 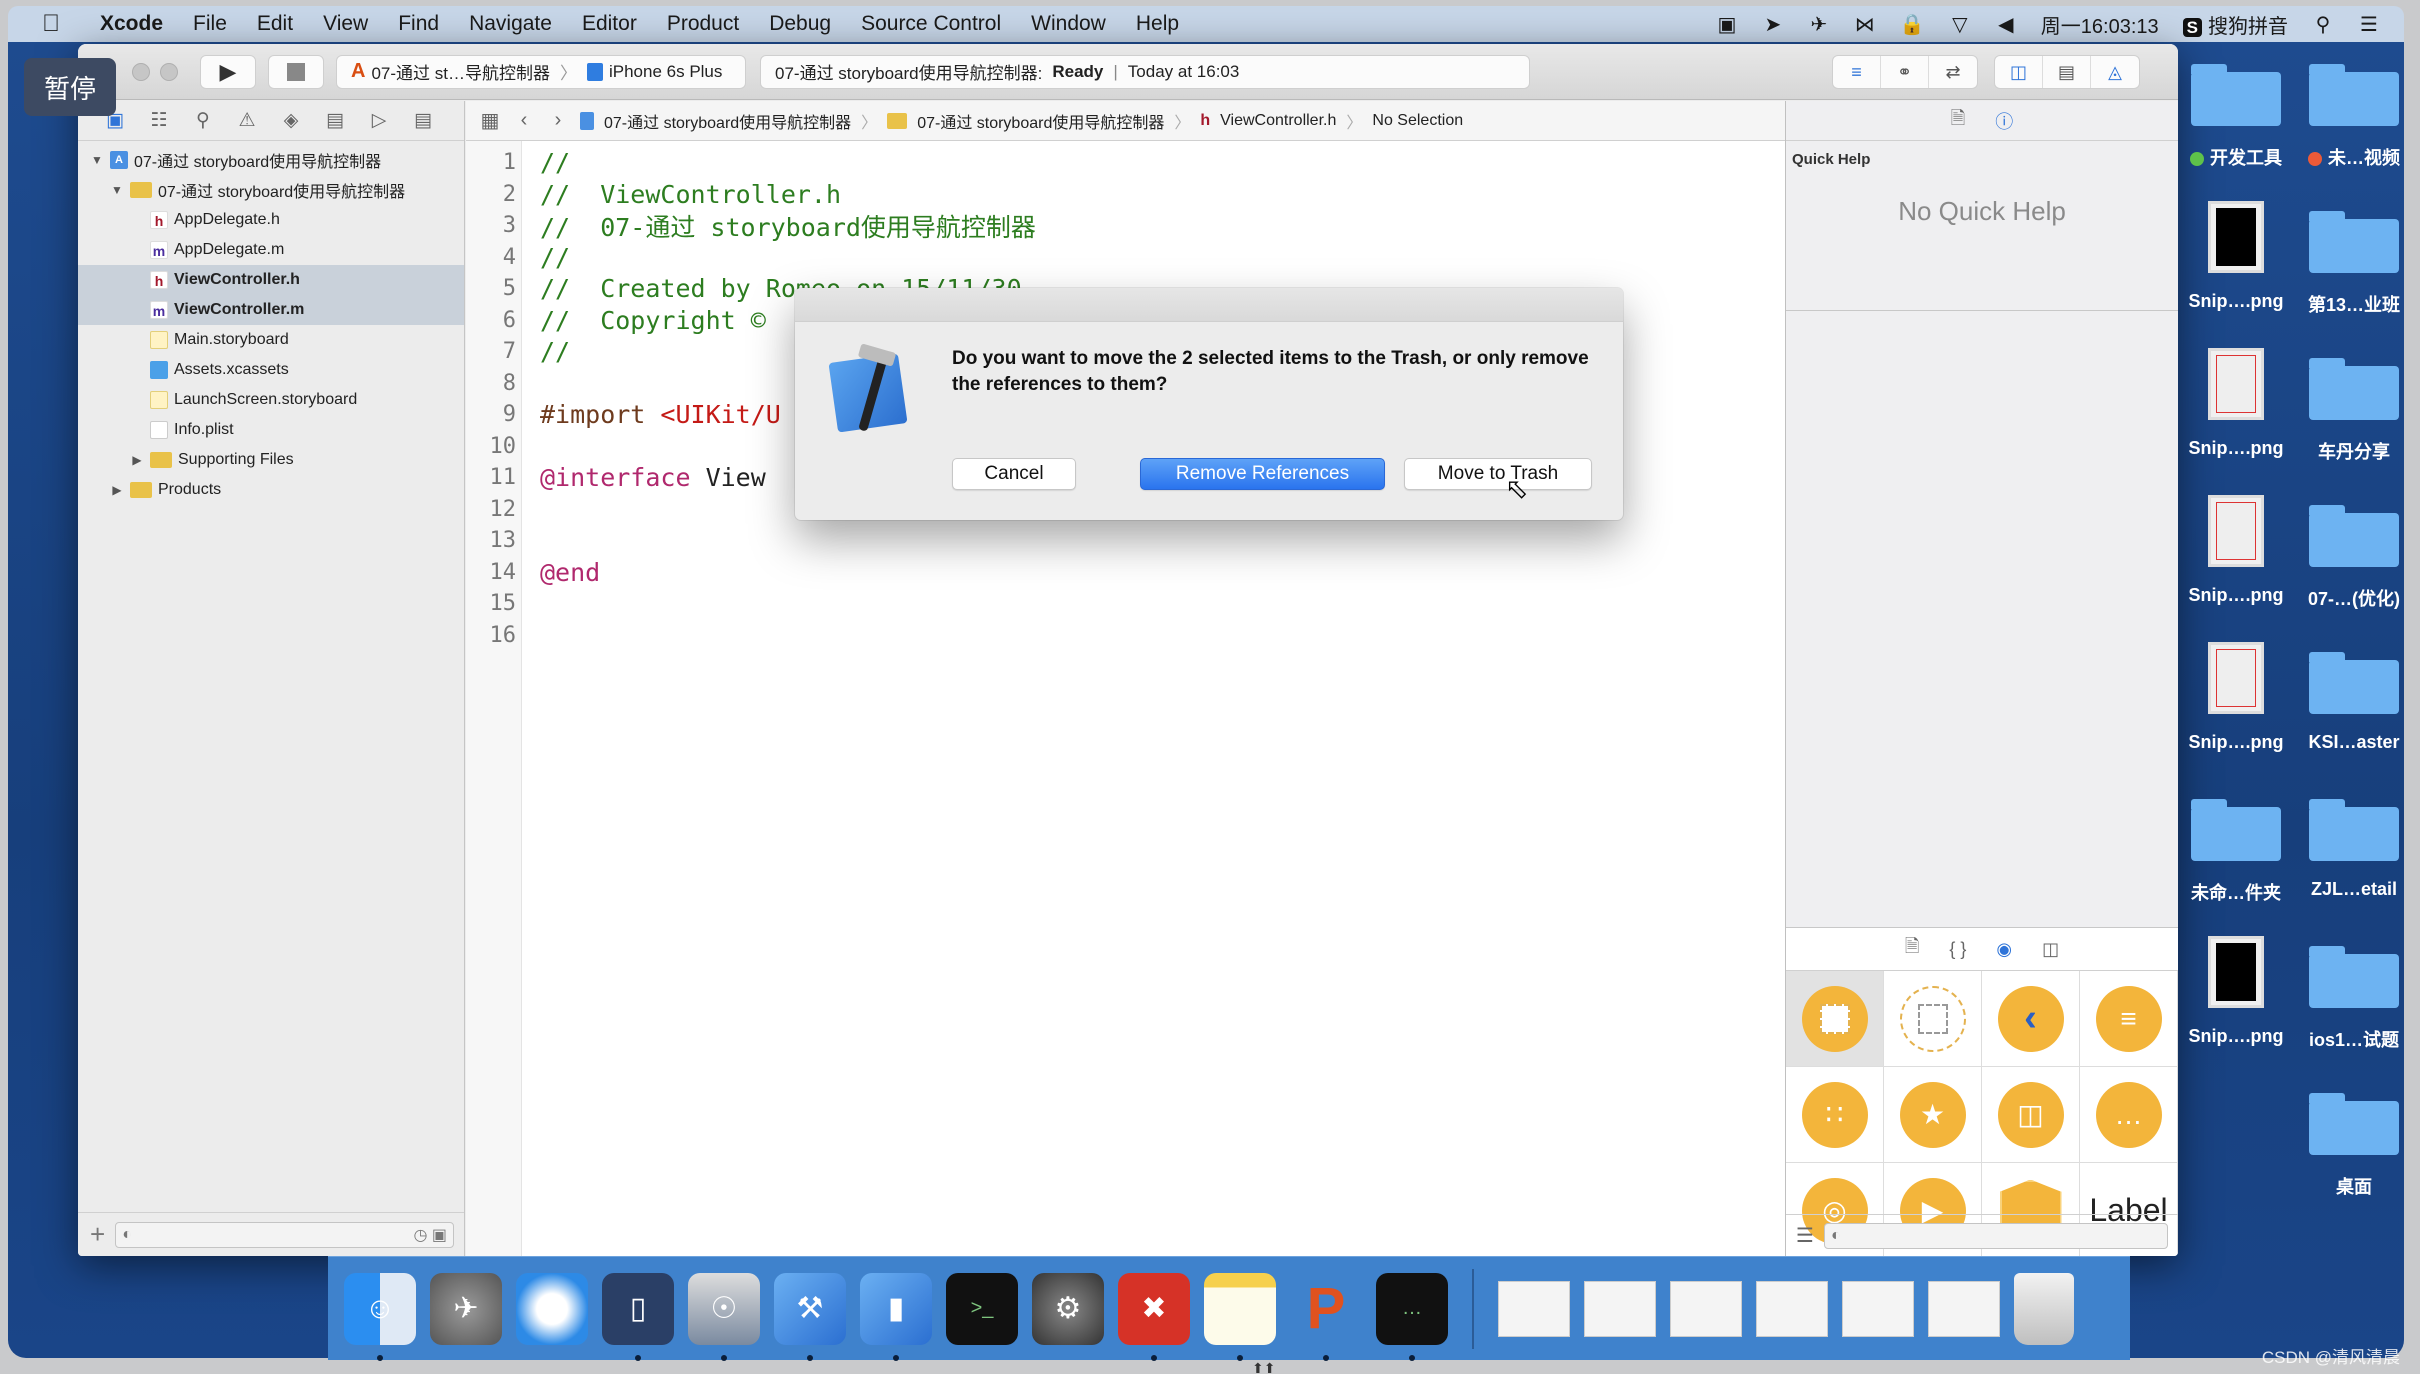 What do you see at coordinates (518, 163) in the screenshot?
I see `code-line: 1 //` at bounding box center [518, 163].